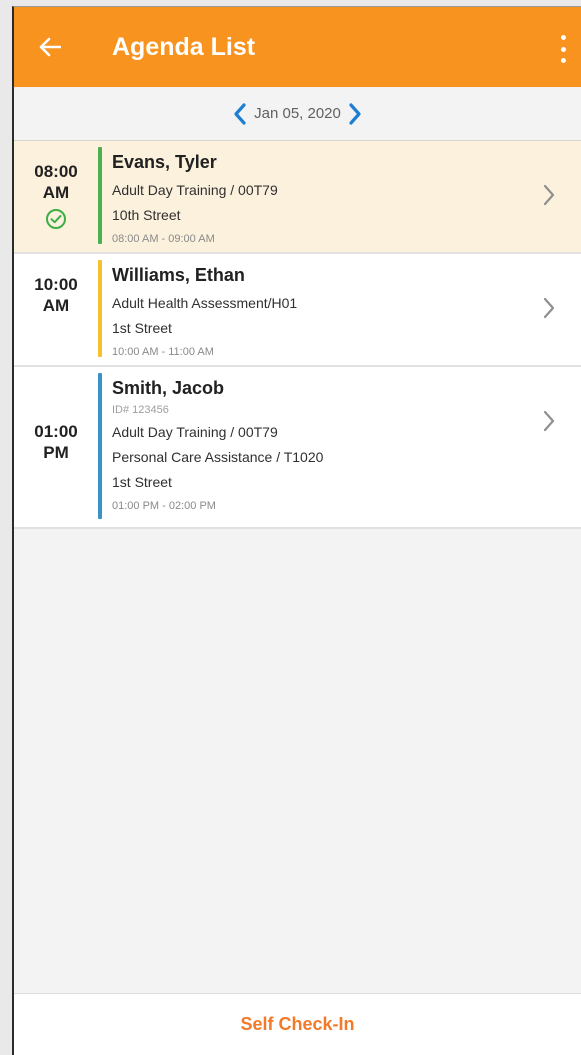  I want to click on footer-bar: Self Check-In, so click(297, 1024).